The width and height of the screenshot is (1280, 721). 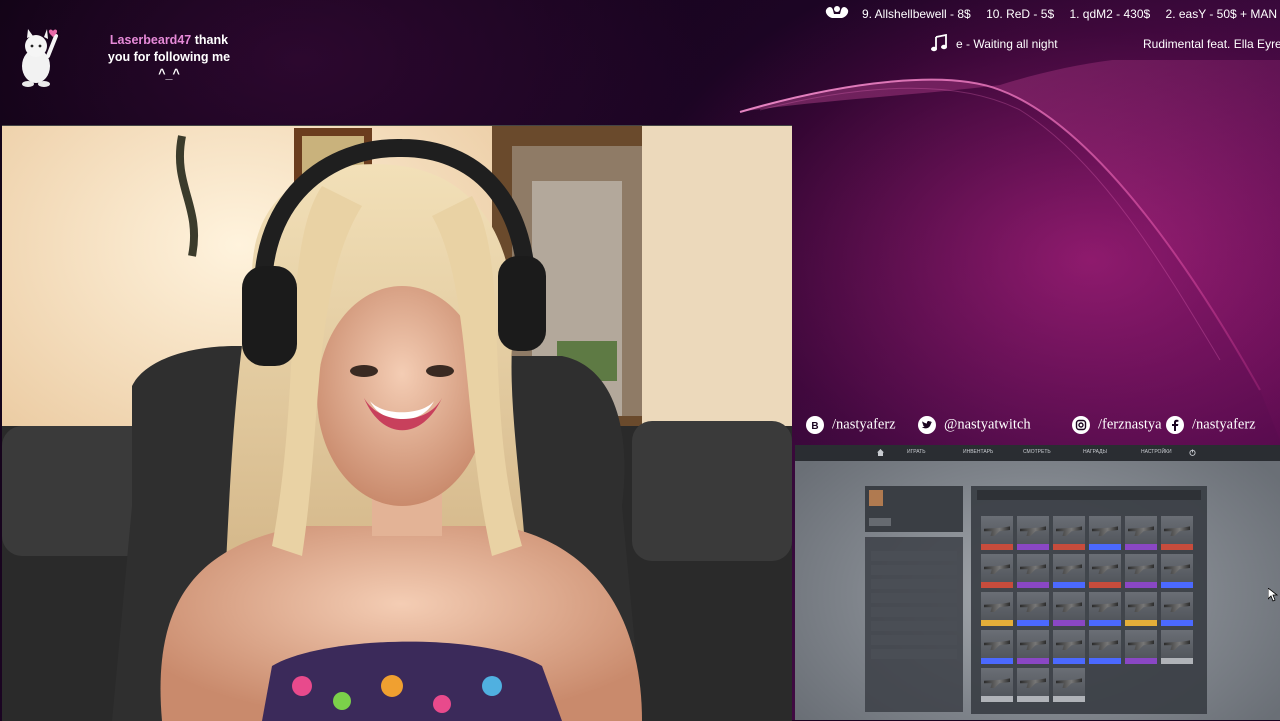 I want to click on instagram-handle: /ferznastya, so click(x=1130, y=424).